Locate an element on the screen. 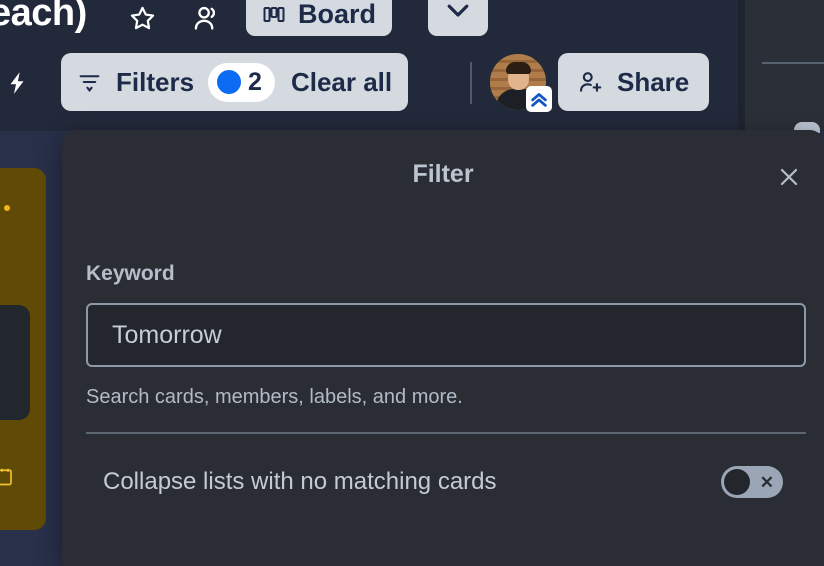  star-icon is located at coordinates (142, 18).